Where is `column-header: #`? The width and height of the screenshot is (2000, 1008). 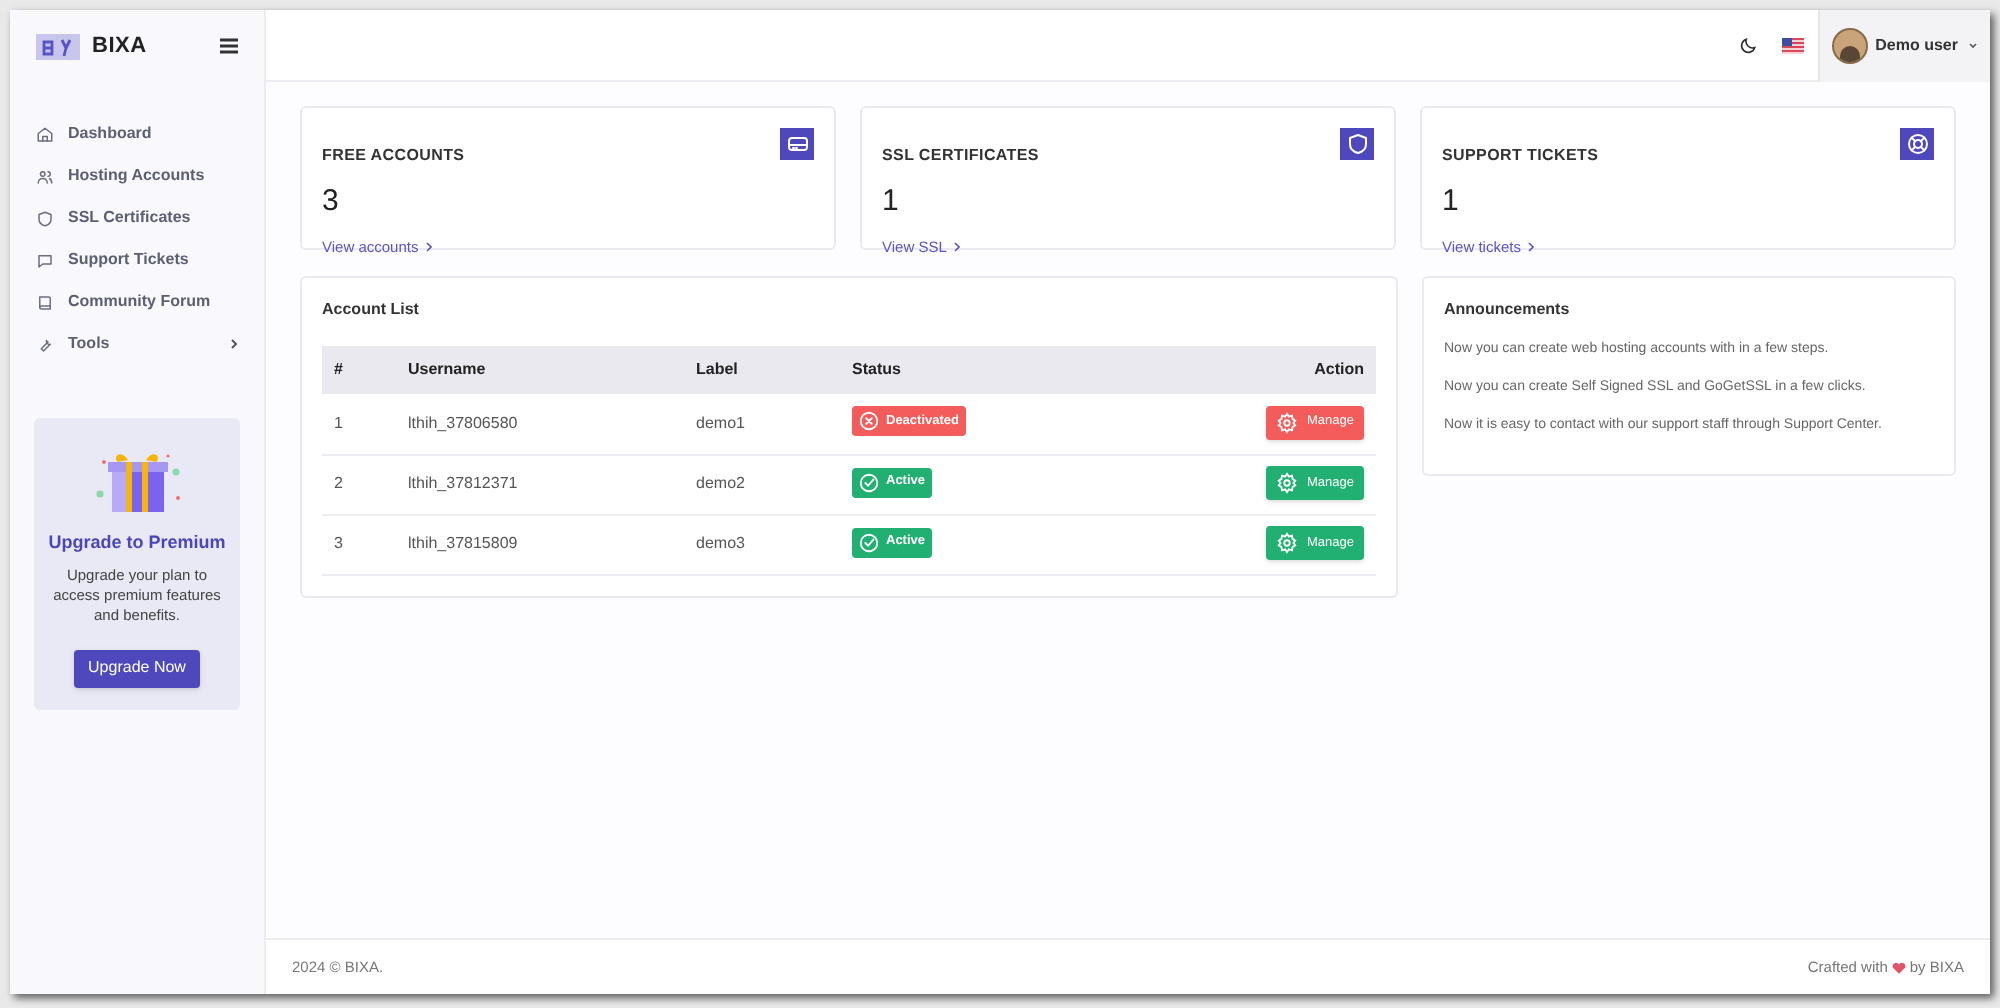 column-header: # is located at coordinates (359, 370).